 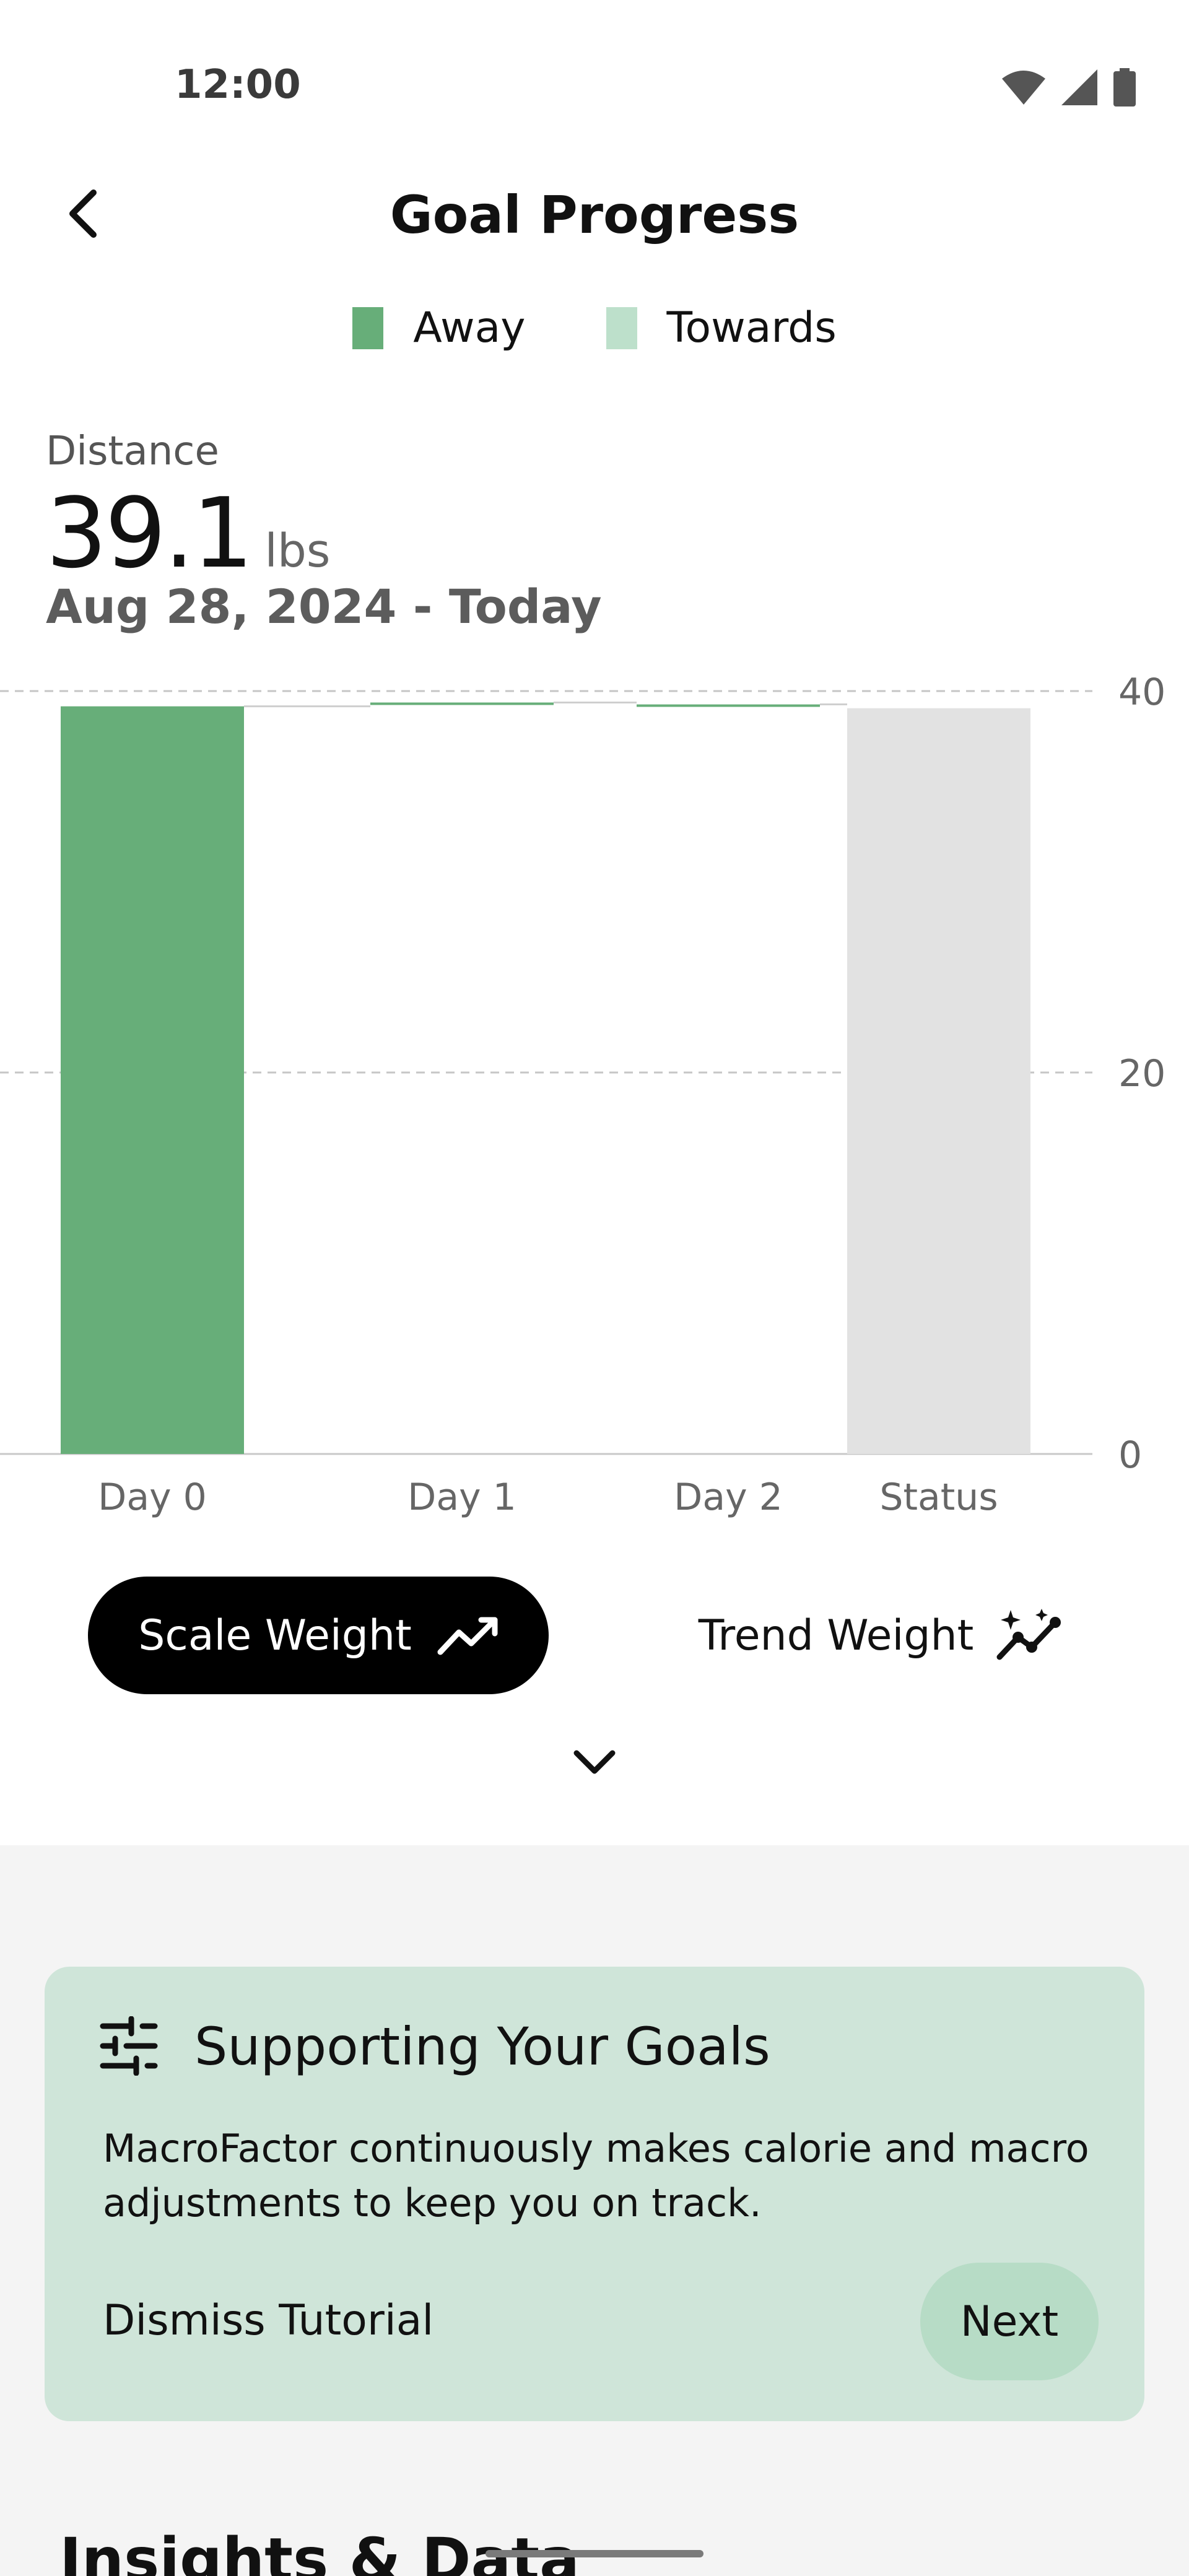 What do you see at coordinates (1009, 2321) in the screenshot?
I see `next-button: Next` at bounding box center [1009, 2321].